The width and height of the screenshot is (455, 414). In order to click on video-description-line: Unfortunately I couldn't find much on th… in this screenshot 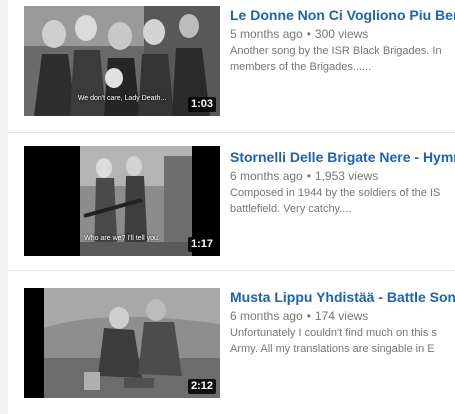, I will do `click(333, 333)`.